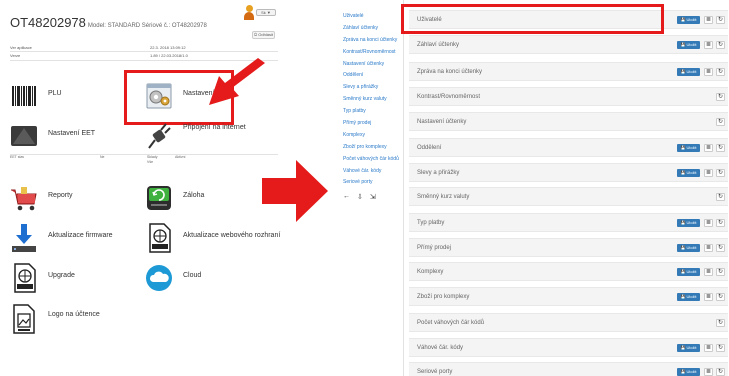  I want to click on settings-row: Nastavení účtenky ↻, so click(568, 121).